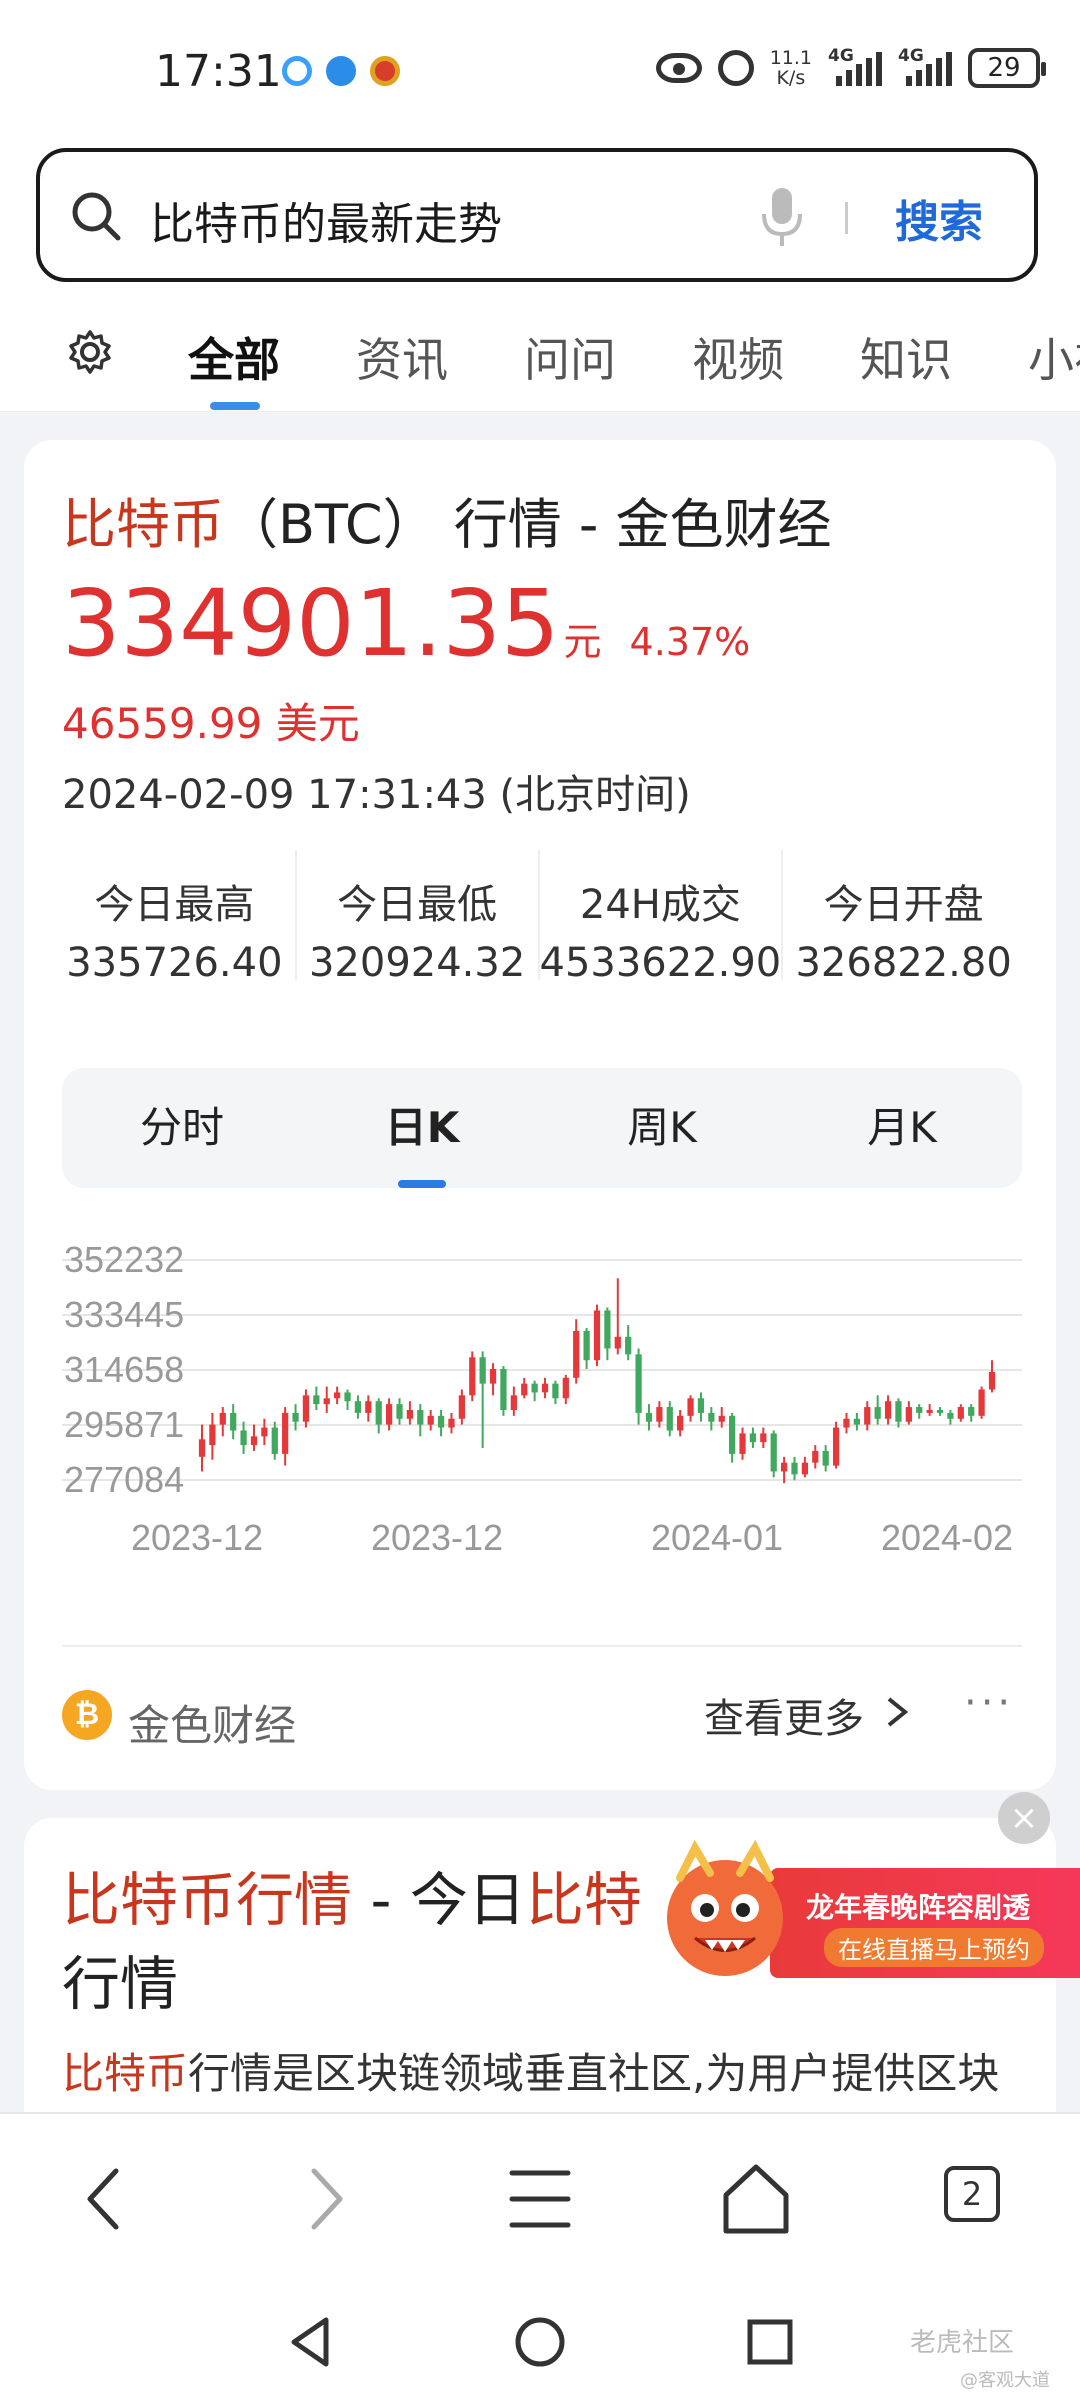 The width and height of the screenshot is (1080, 2400). Describe the element at coordinates (90, 352) in the screenshot. I see `gear-icon` at that location.